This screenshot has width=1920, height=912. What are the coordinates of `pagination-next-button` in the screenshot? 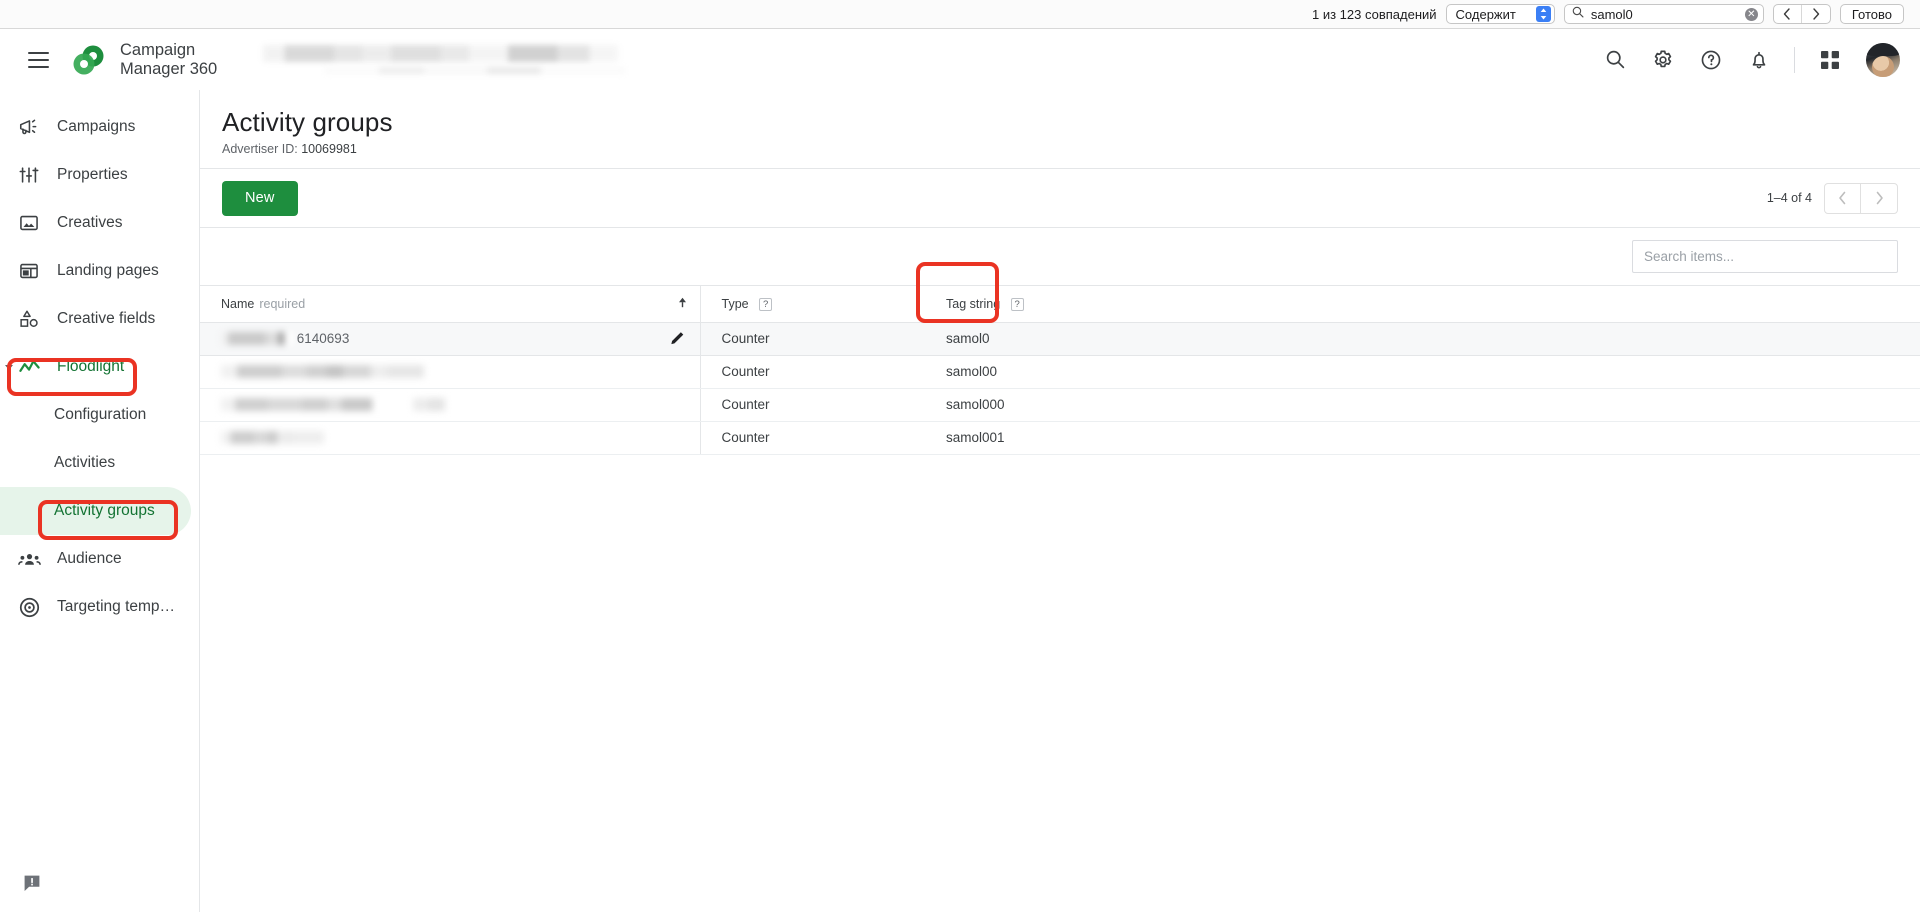 It's located at (1879, 198).